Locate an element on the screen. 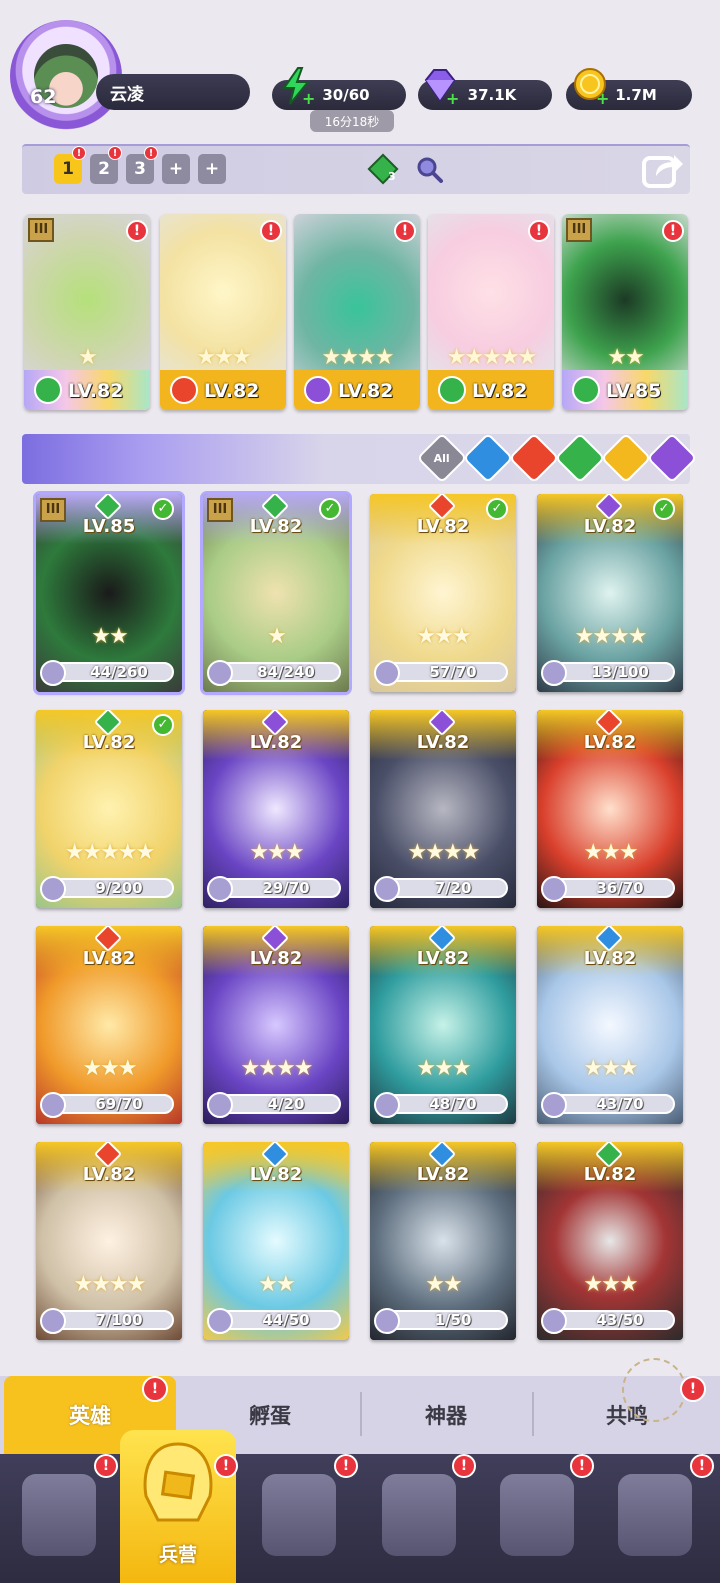 Image resolution: width=720 pixels, height=1583 pixels. heroes-alert-icon: ! is located at coordinates (155, 1389).